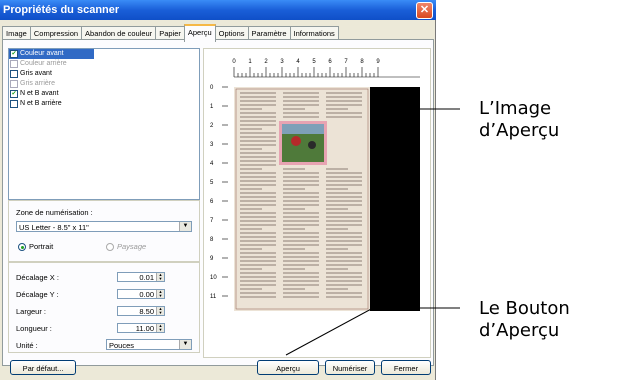 The height and width of the screenshot is (380, 628). Describe the element at coordinates (282, 62) in the screenshot. I see `ruler-top-label: 3` at that location.